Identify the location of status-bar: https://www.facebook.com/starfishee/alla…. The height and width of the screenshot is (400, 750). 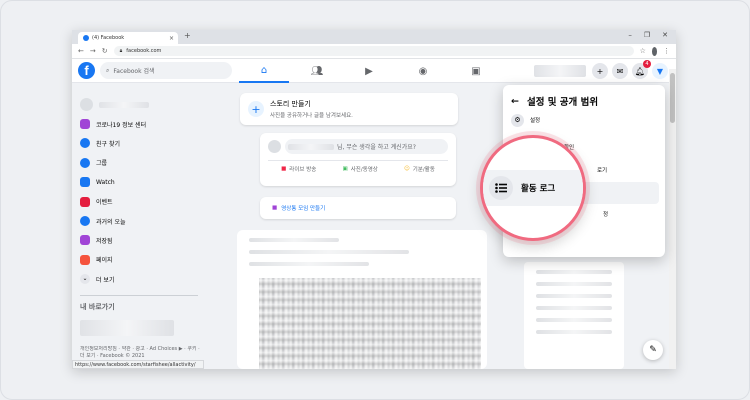
(138, 364).